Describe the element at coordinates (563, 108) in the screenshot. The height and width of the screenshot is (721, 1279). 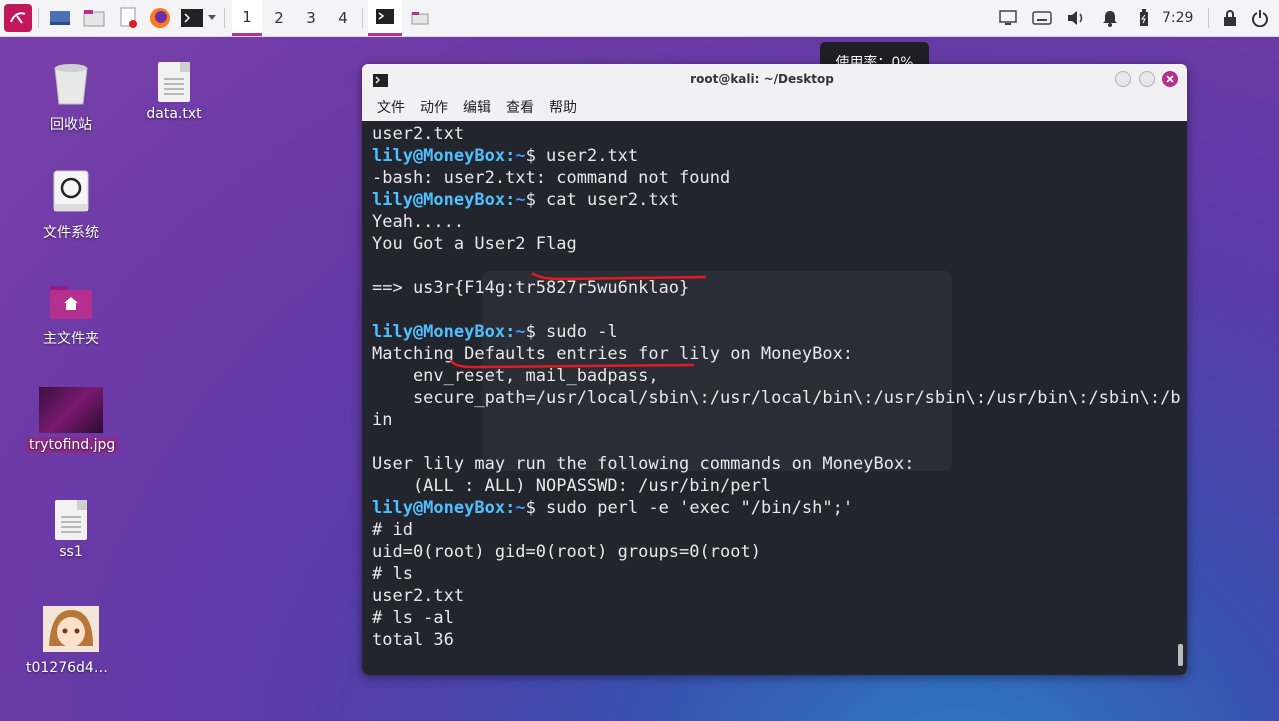
I see `menu-help: 帮助` at that location.